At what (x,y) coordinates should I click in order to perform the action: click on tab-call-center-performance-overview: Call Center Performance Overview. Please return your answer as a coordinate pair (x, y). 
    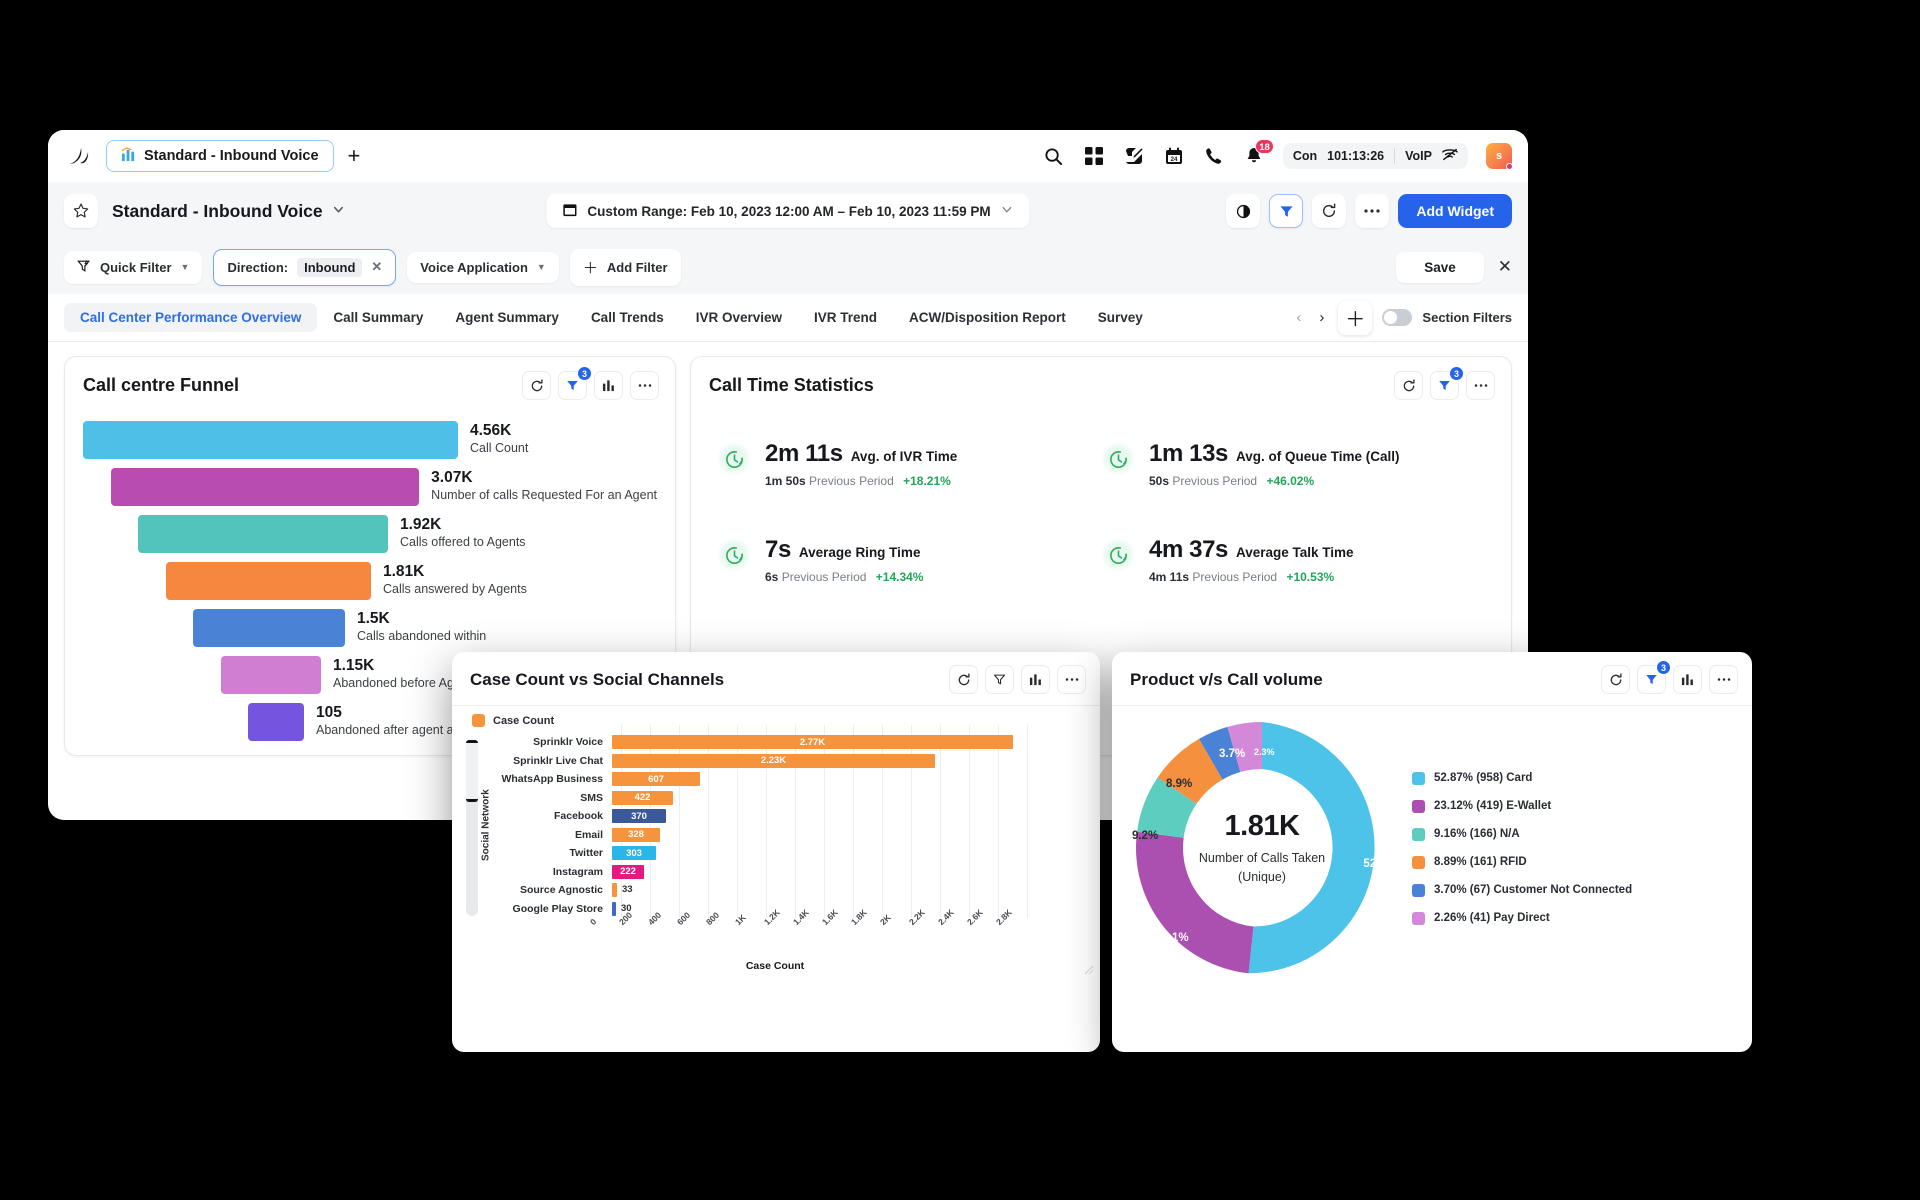
    Looking at the image, I should click on (191, 317).